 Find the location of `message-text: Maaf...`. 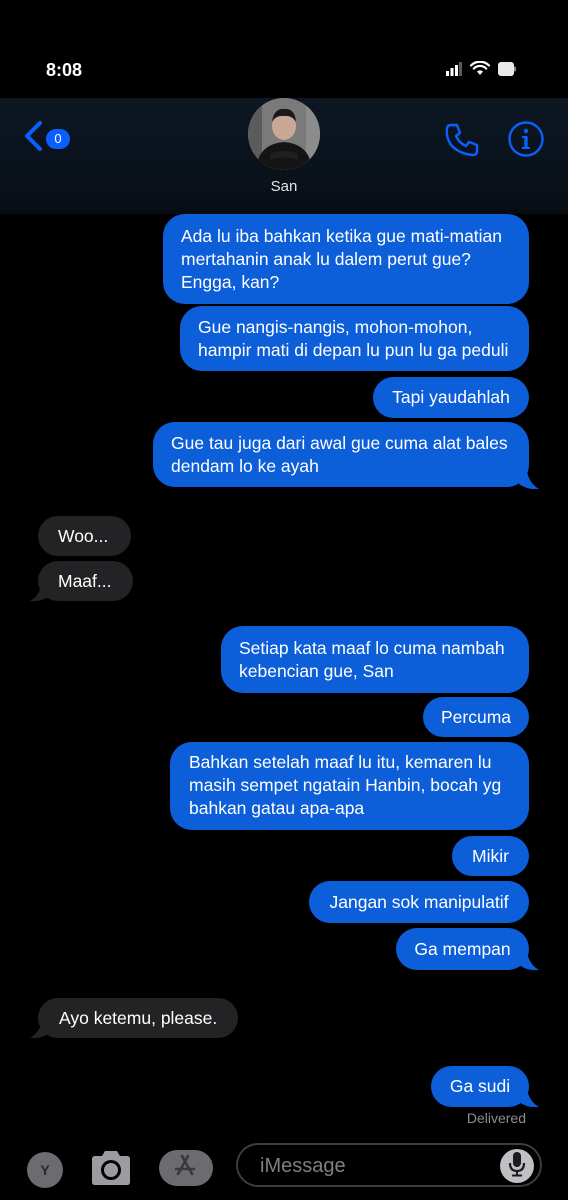

message-text: Maaf... is located at coordinates (85, 581).